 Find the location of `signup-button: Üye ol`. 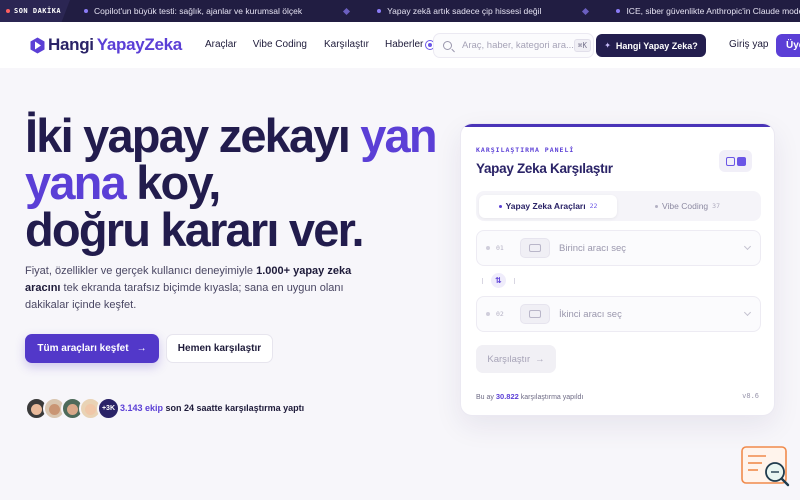

signup-button: Üye ol is located at coordinates (788, 45).